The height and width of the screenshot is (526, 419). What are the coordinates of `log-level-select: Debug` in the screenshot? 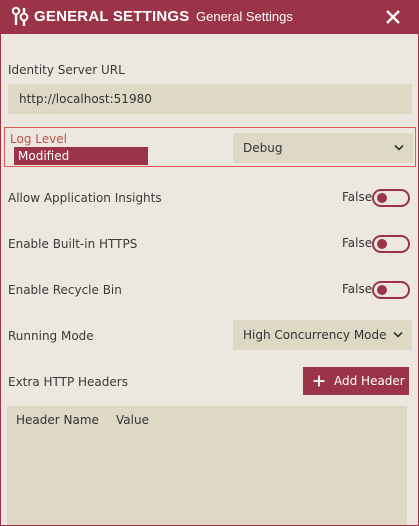 It's located at (323, 148).